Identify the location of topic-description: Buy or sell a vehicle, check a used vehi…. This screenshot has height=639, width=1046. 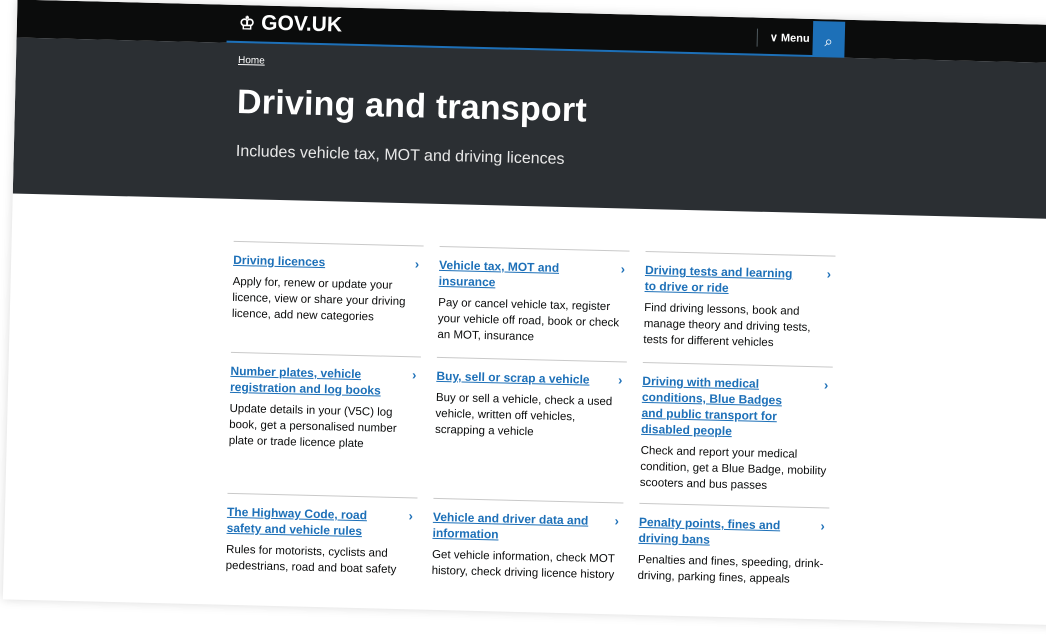
(523, 415).